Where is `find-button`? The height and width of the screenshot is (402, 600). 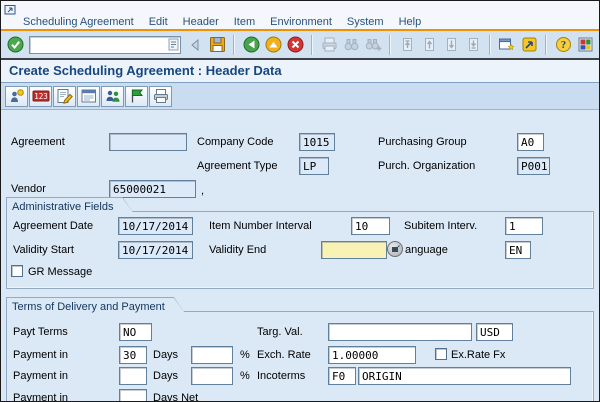
find-button is located at coordinates (351, 44).